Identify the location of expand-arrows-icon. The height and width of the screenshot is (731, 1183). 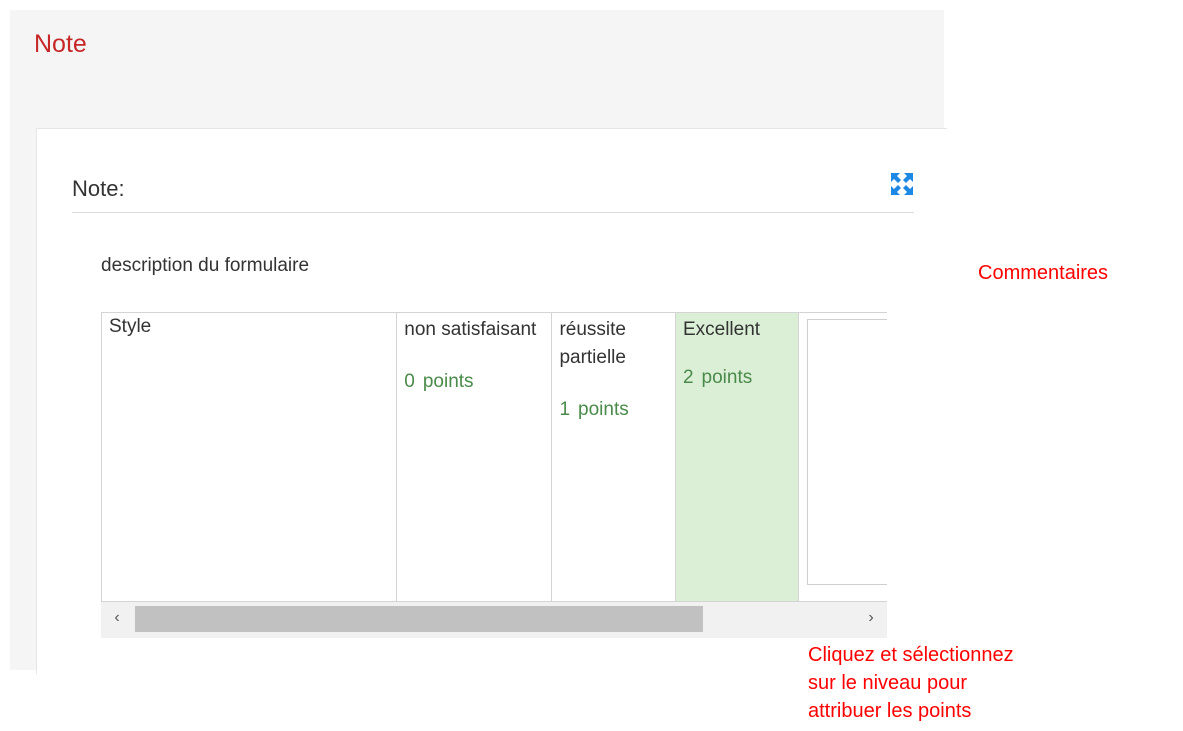
(902, 184).